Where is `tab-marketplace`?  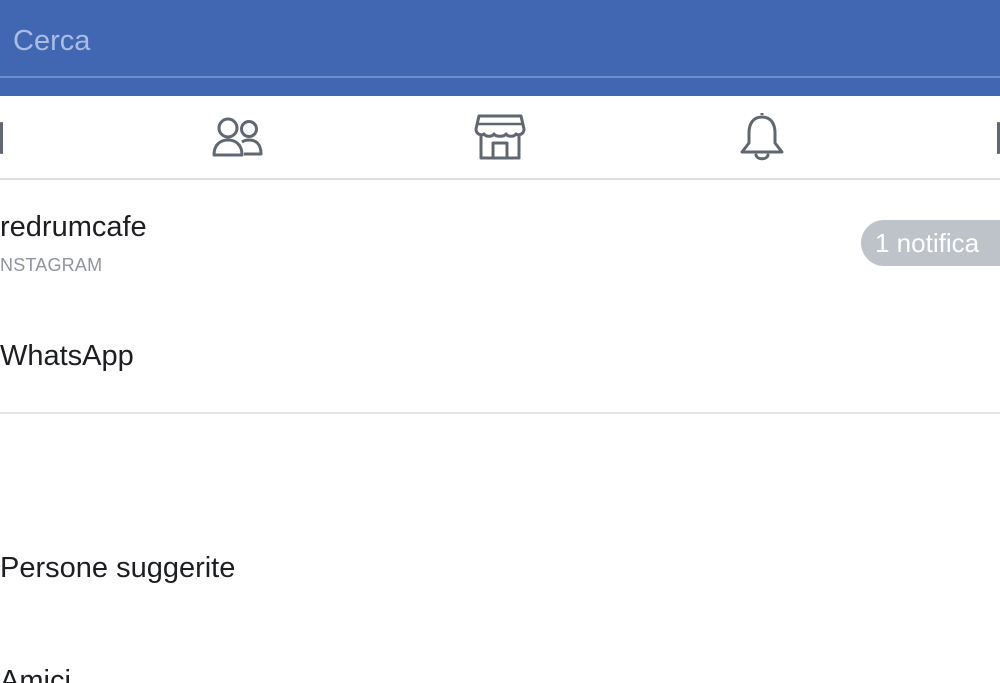
tab-marketplace is located at coordinates (500, 137).